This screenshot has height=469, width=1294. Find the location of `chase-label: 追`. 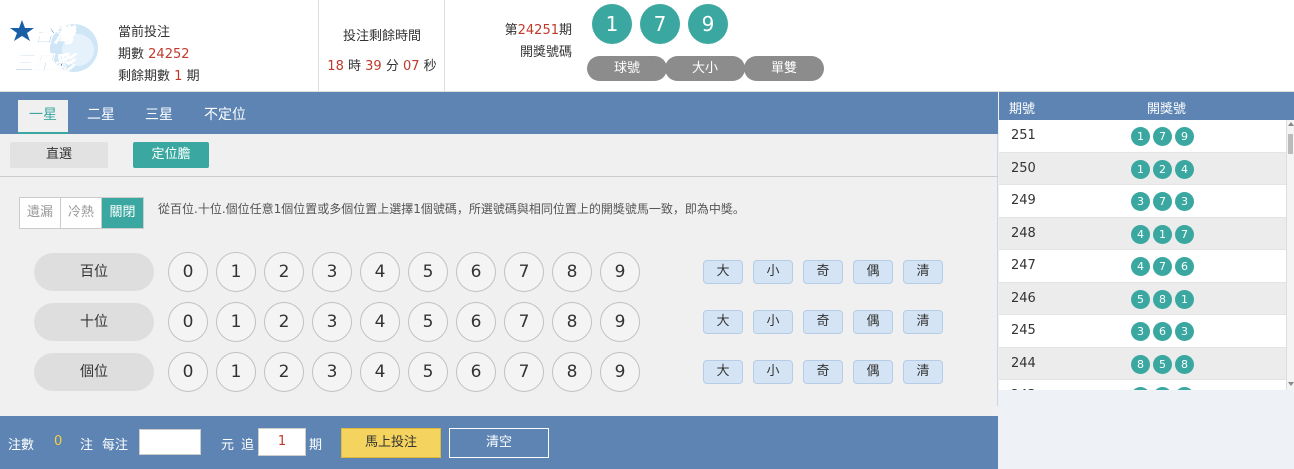

chase-label: 追 is located at coordinates (248, 445).